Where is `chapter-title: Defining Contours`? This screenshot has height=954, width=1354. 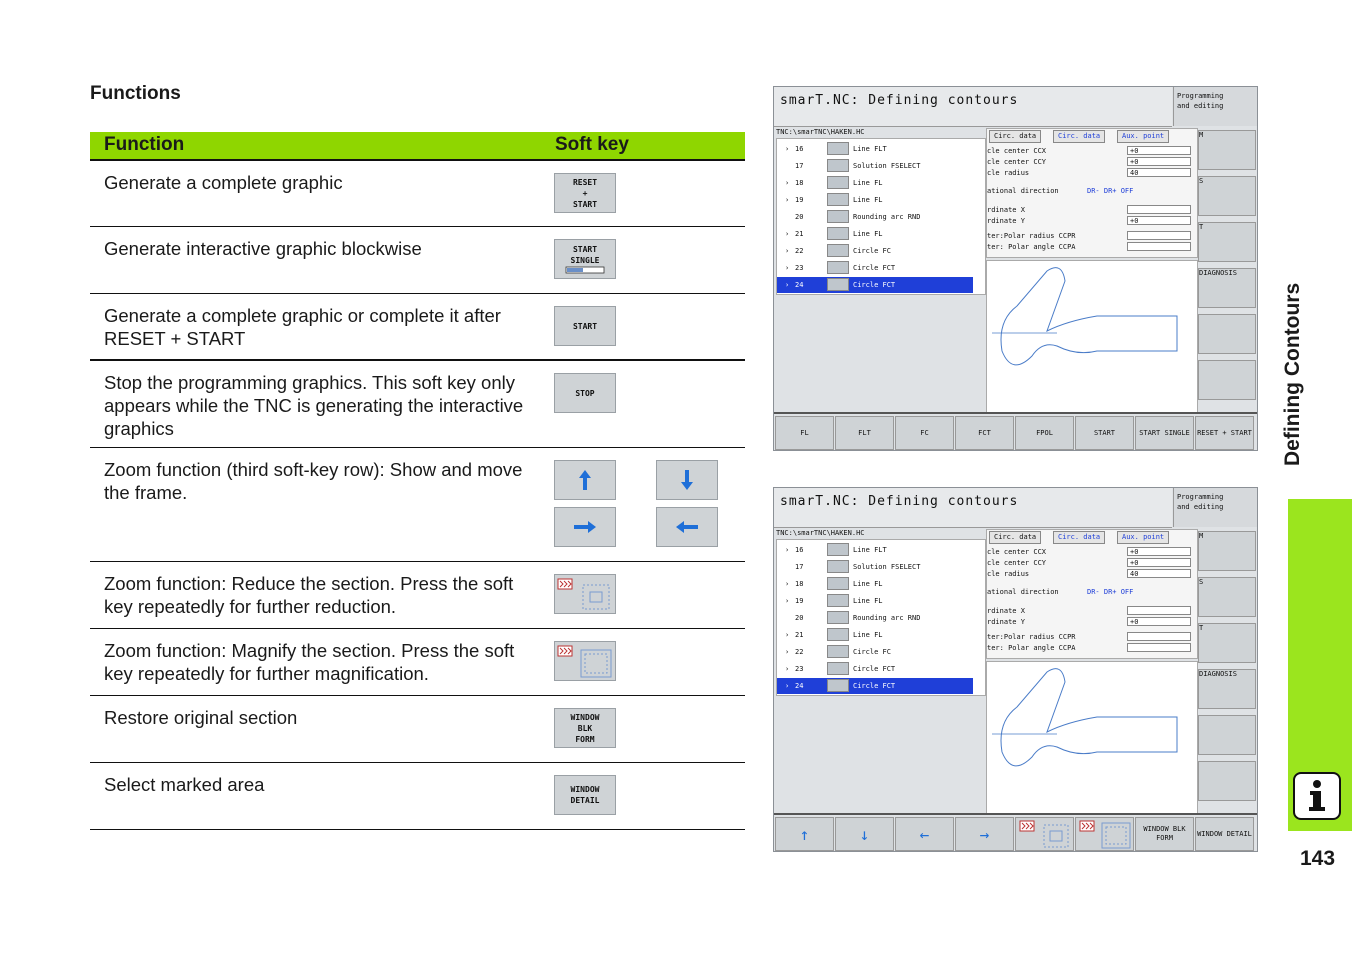 chapter-title: Defining Contours is located at coordinates (1292, 374).